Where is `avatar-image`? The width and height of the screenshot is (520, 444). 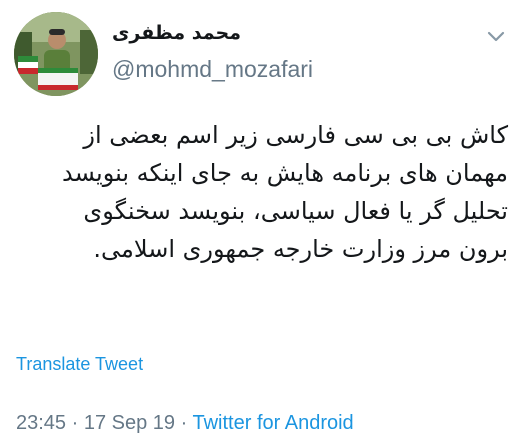 avatar-image is located at coordinates (56, 54).